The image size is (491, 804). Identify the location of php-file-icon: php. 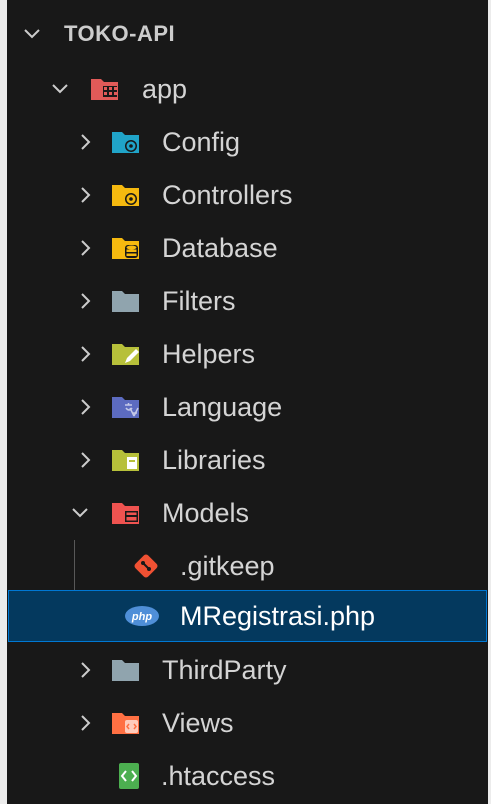
(142, 616).